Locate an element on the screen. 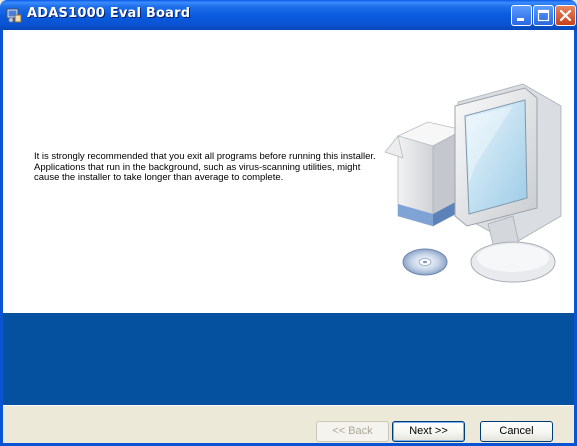  close-icon is located at coordinates (565, 15).